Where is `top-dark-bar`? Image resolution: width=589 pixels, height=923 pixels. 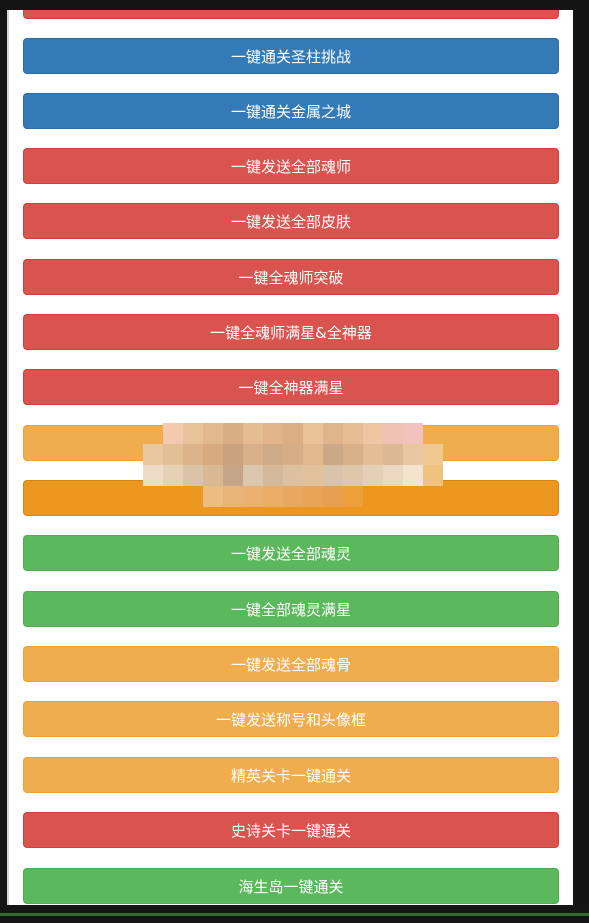 top-dark-bar is located at coordinates (294, 5).